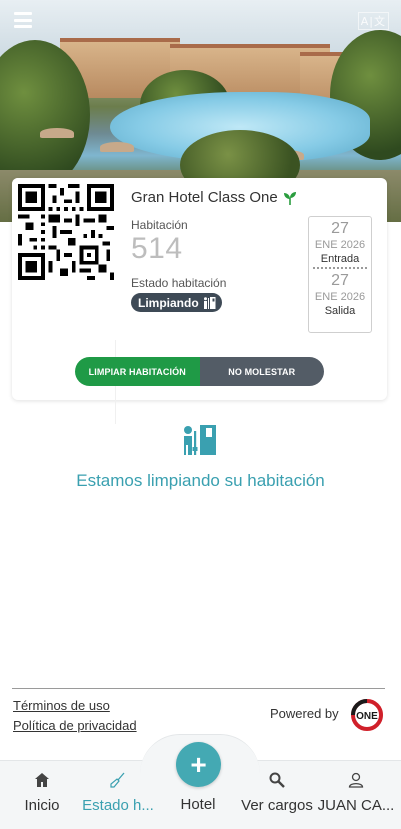 The height and width of the screenshot is (829, 401). What do you see at coordinates (179, 283) in the screenshot?
I see `room-state-label: Estado habitación` at bounding box center [179, 283].